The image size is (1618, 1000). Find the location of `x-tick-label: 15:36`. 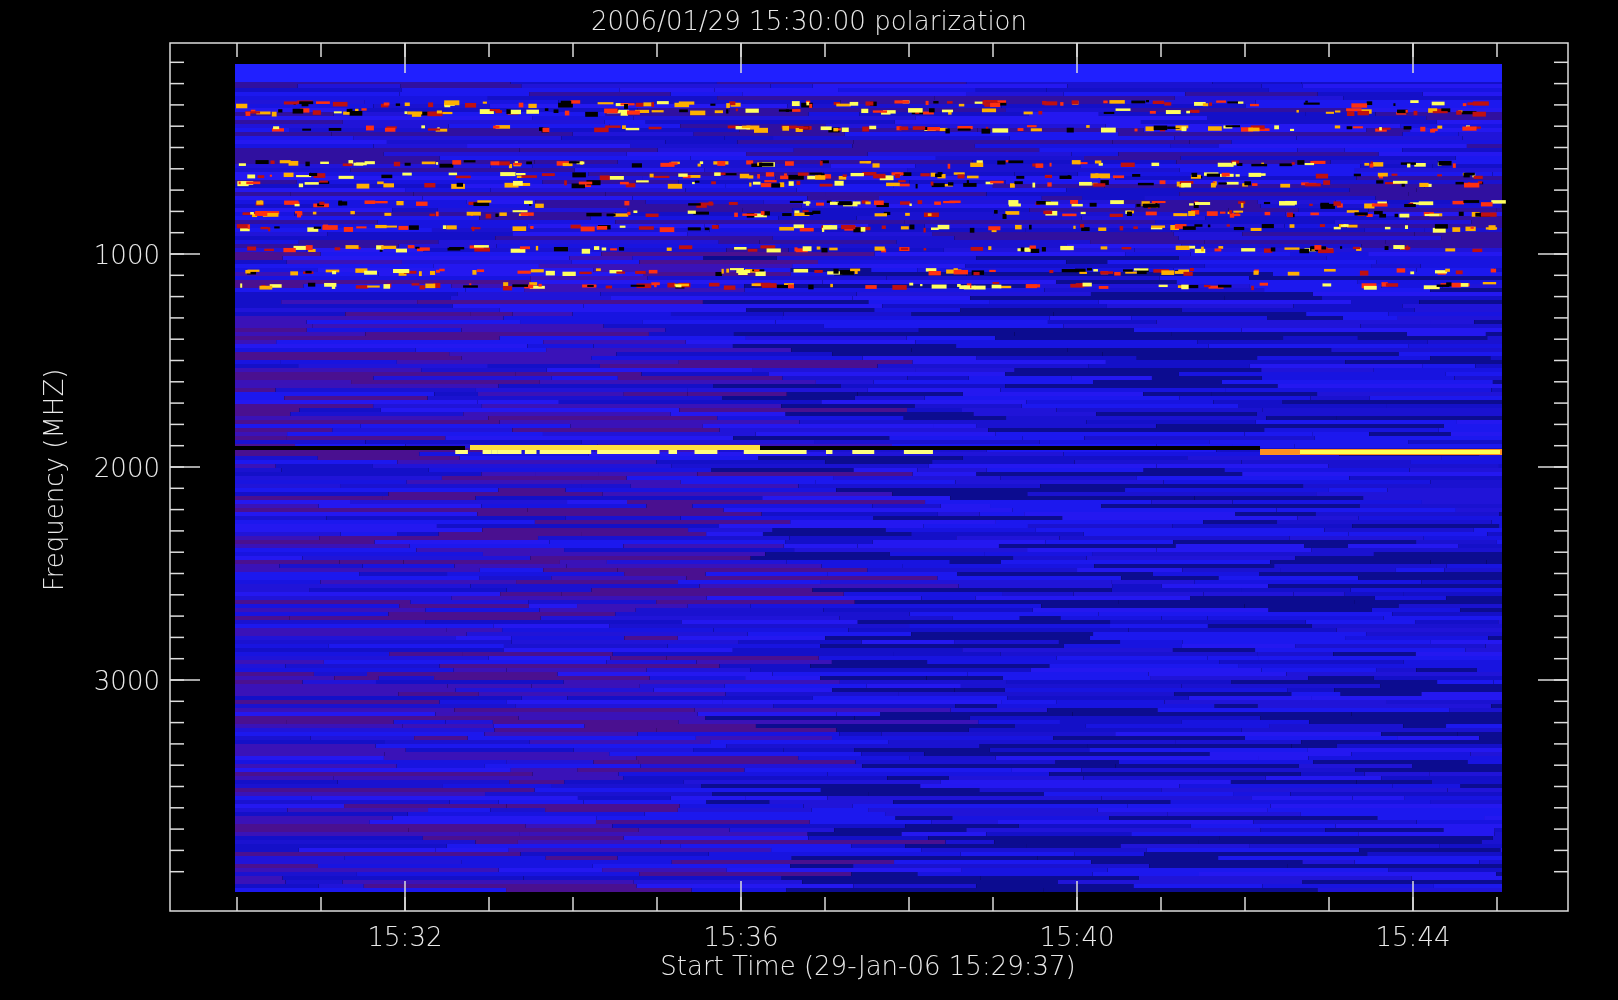

x-tick-label: 15:36 is located at coordinates (741, 937).